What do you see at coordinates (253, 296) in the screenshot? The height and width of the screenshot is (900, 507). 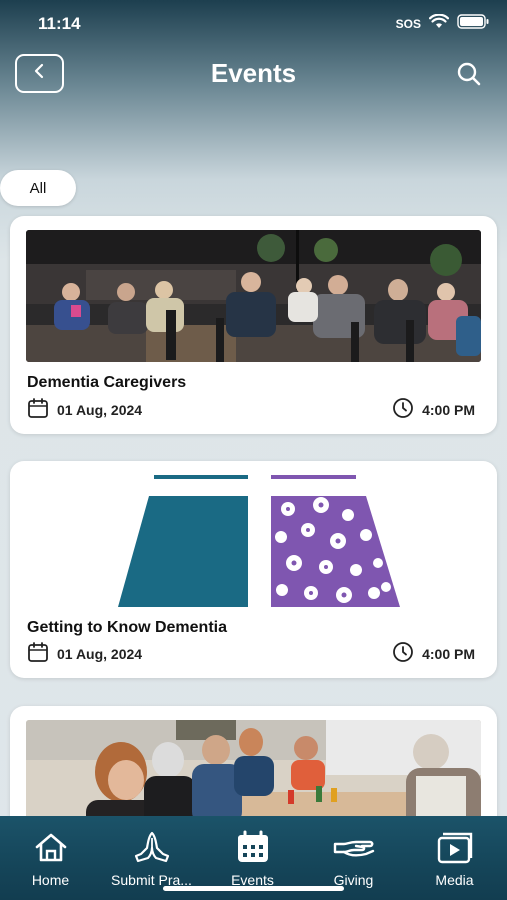 I see `event-photo` at bounding box center [253, 296].